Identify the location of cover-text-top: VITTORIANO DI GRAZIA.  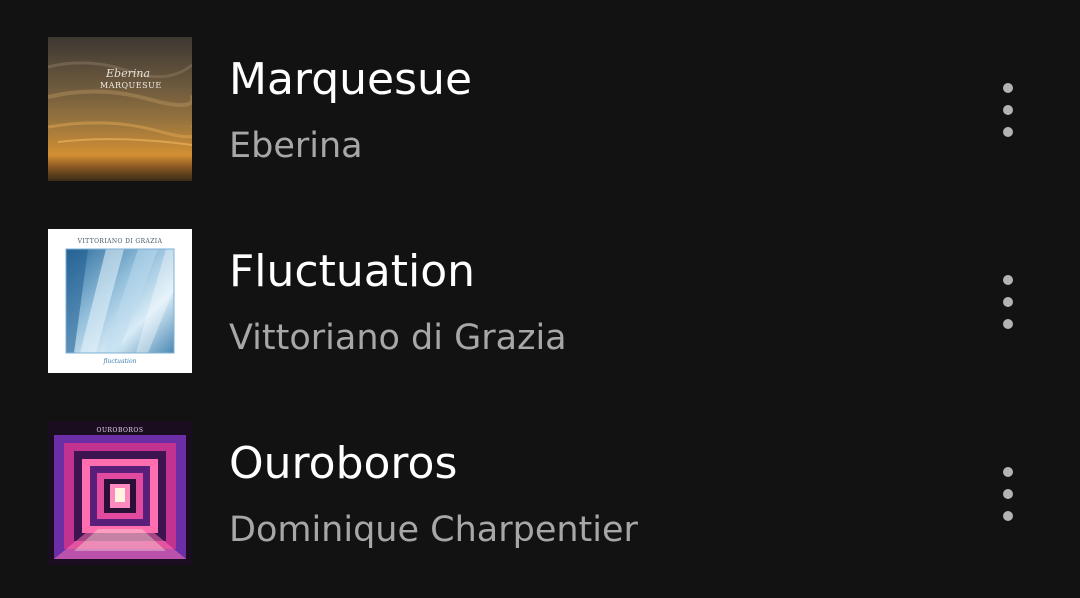
(120, 241).